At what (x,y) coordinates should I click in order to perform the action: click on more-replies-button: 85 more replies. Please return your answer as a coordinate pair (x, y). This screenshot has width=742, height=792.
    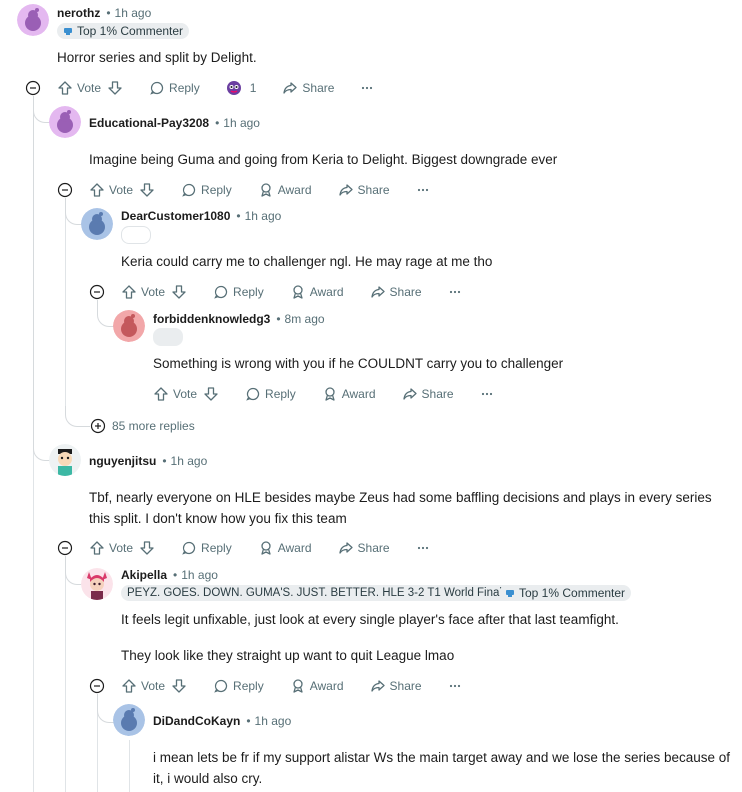
    Looking at the image, I should click on (142, 426).